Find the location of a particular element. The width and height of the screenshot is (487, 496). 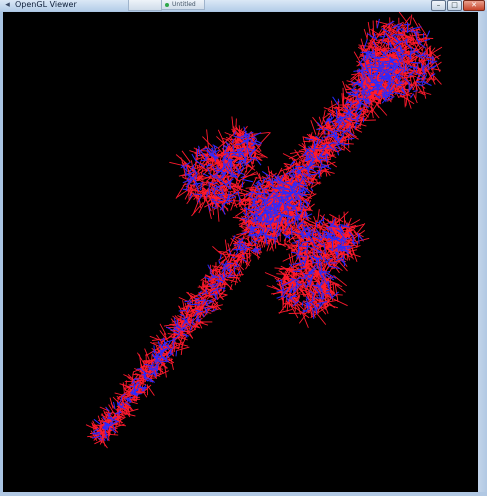

background-taskbar-tab is located at coordinates (145, 5).